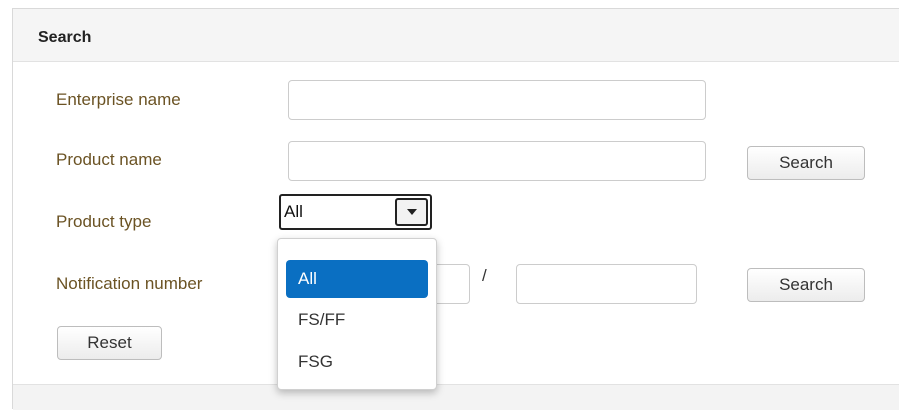 The width and height of the screenshot is (899, 410). I want to click on product-type-value: All, so click(293, 211).